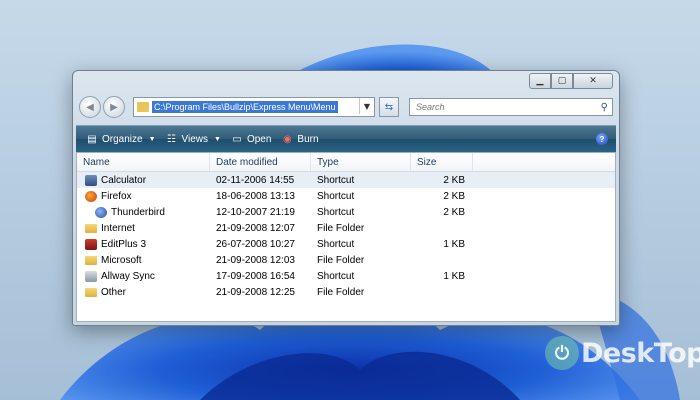 The width and height of the screenshot is (700, 400). What do you see at coordinates (255, 196) in the screenshot?
I see `file-date: 18-06-2008 13:13` at bounding box center [255, 196].